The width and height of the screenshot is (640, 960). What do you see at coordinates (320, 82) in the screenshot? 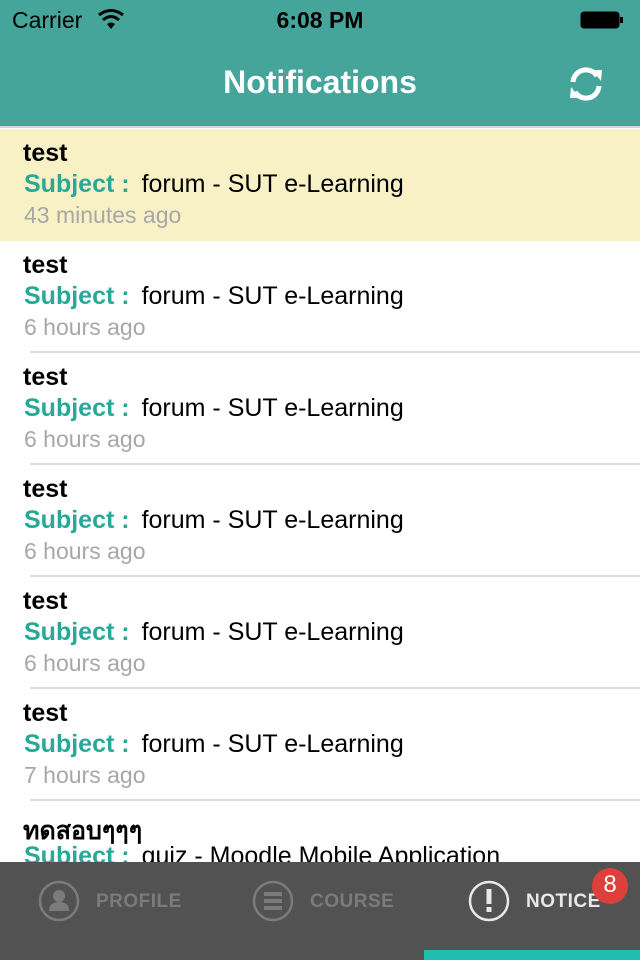
I see `page-title: Notifications` at bounding box center [320, 82].